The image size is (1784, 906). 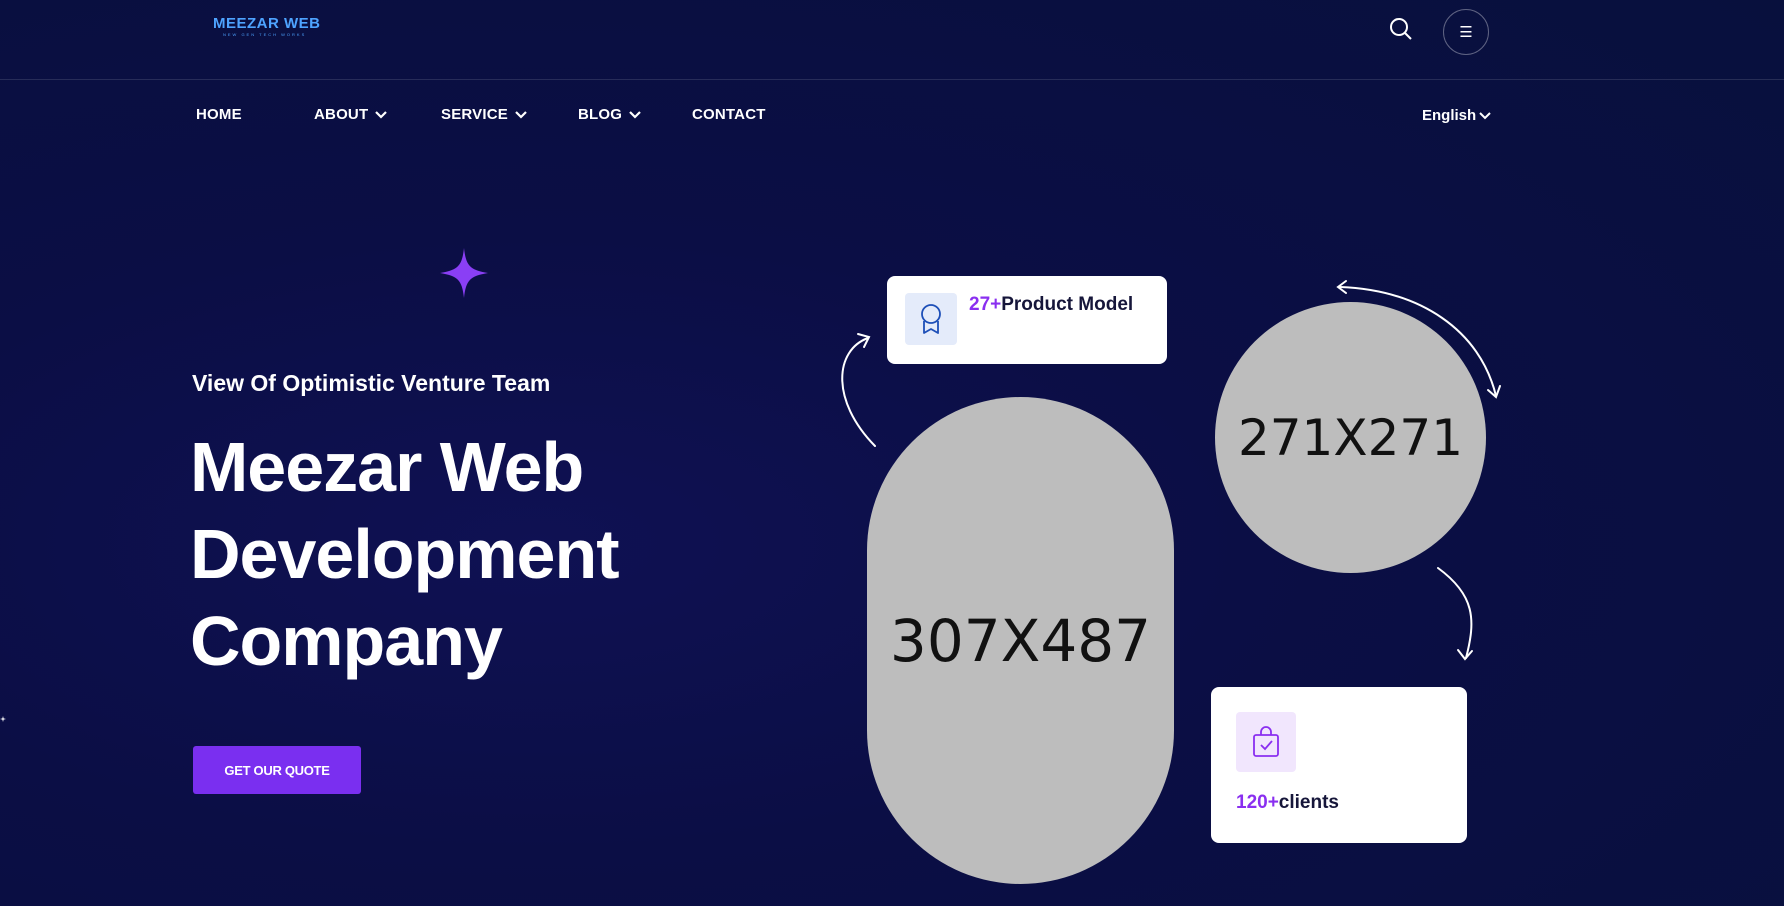 I want to click on get-quote-button: GET OUR QUOTE, so click(x=277, y=770).